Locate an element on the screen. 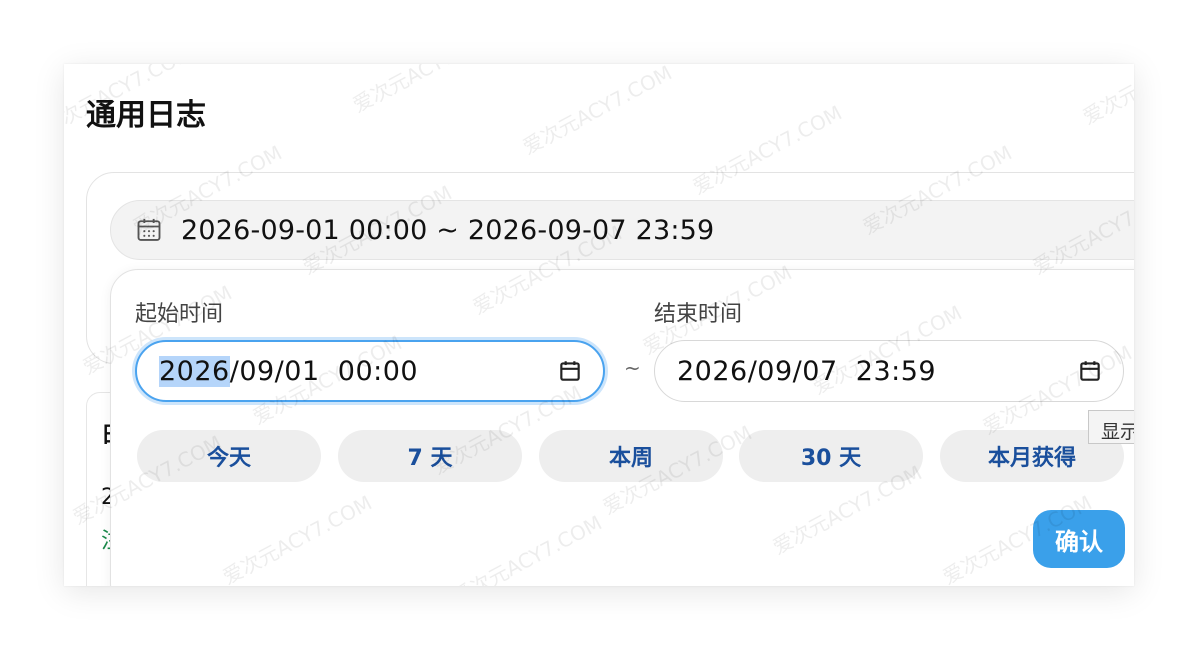  start-time-label: 起始时间 is located at coordinates (179, 314).